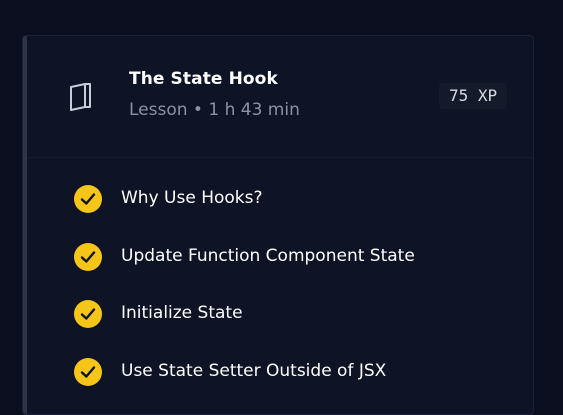  I want to click on lesson-meta: Lesson • 1 h 43 min, so click(214, 110).